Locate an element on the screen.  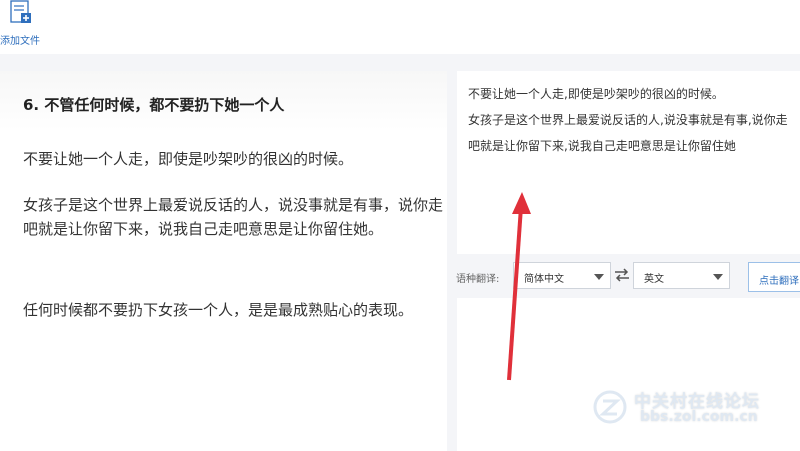
source-line: 不要让她一个人走,即使是吵架吵的很凶的时候。 is located at coordinates (596, 94).